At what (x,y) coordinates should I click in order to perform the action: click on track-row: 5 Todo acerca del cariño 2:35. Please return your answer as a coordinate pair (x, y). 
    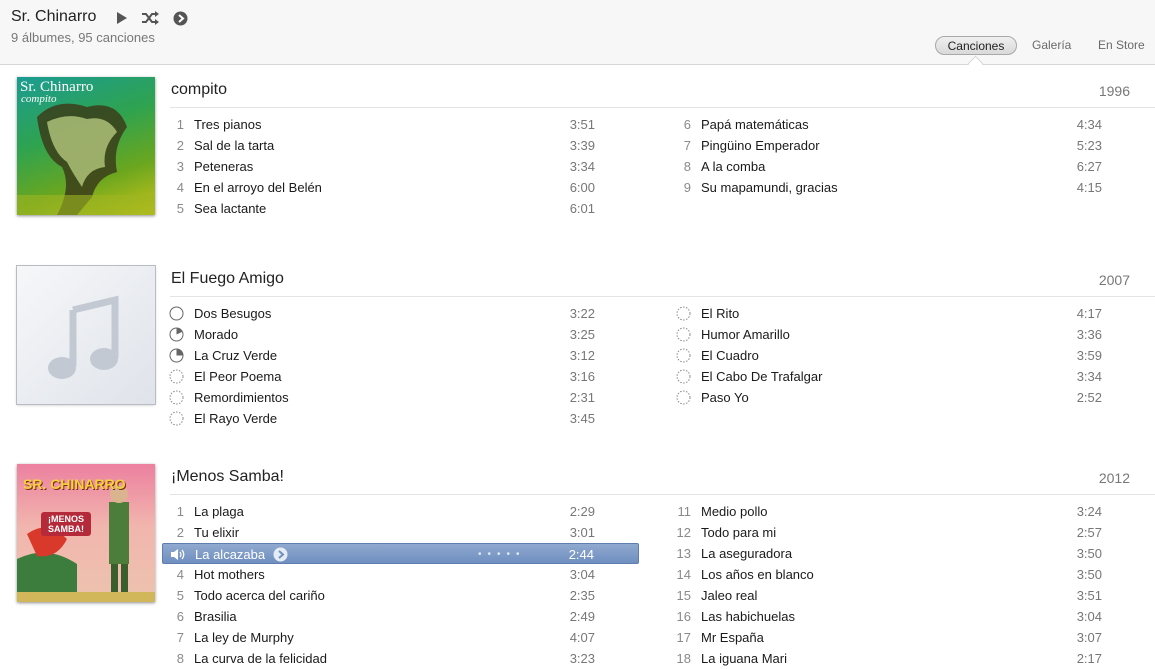
    Looking at the image, I should click on (392, 595).